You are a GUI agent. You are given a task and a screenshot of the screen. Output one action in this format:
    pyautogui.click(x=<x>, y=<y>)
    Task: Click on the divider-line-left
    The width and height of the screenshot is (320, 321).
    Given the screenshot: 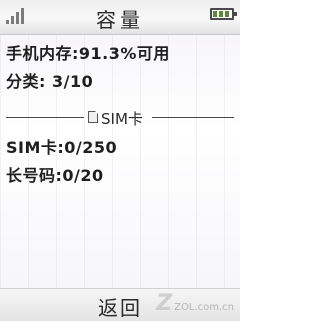 What is the action you would take?
    pyautogui.click(x=45, y=117)
    